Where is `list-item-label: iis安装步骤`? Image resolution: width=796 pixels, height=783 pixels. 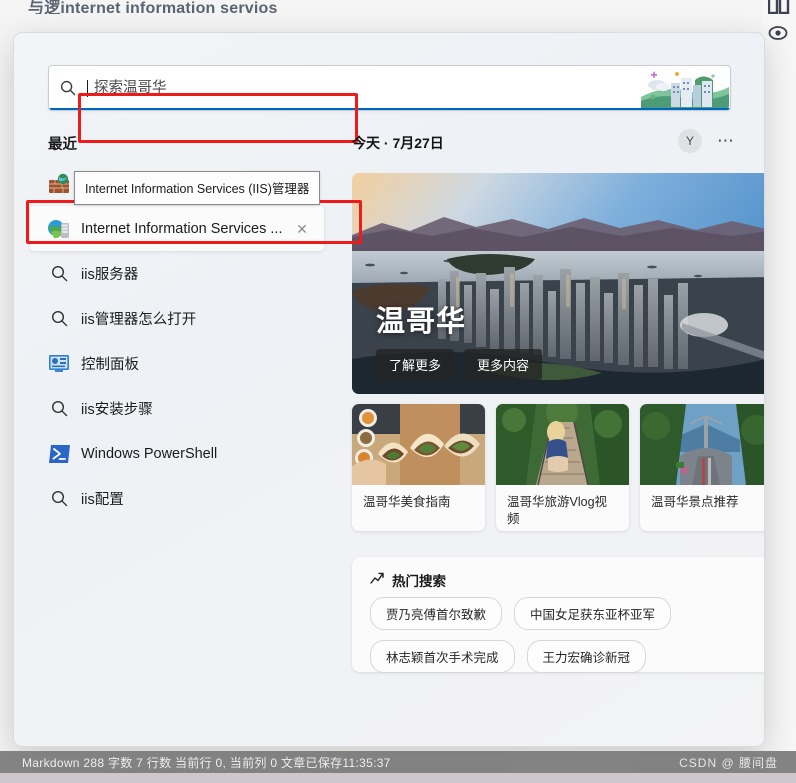 list-item-label: iis安装步骤 is located at coordinates (117, 410).